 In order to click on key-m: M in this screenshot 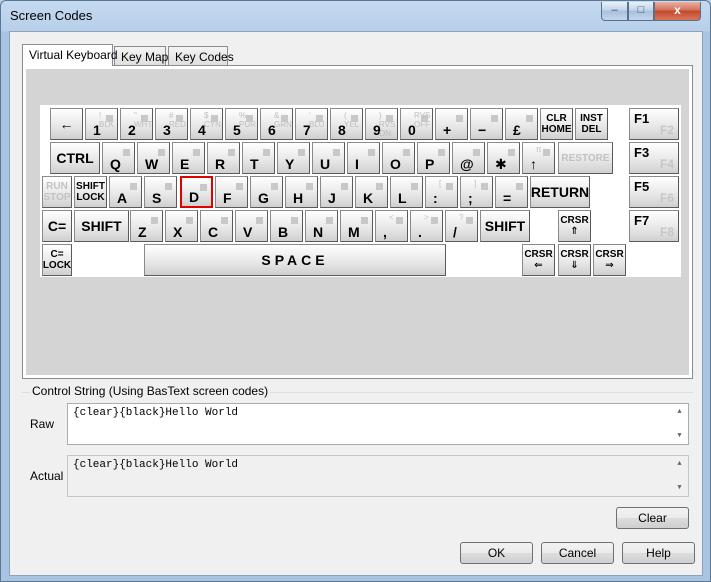, I will do `click(356, 226)`.